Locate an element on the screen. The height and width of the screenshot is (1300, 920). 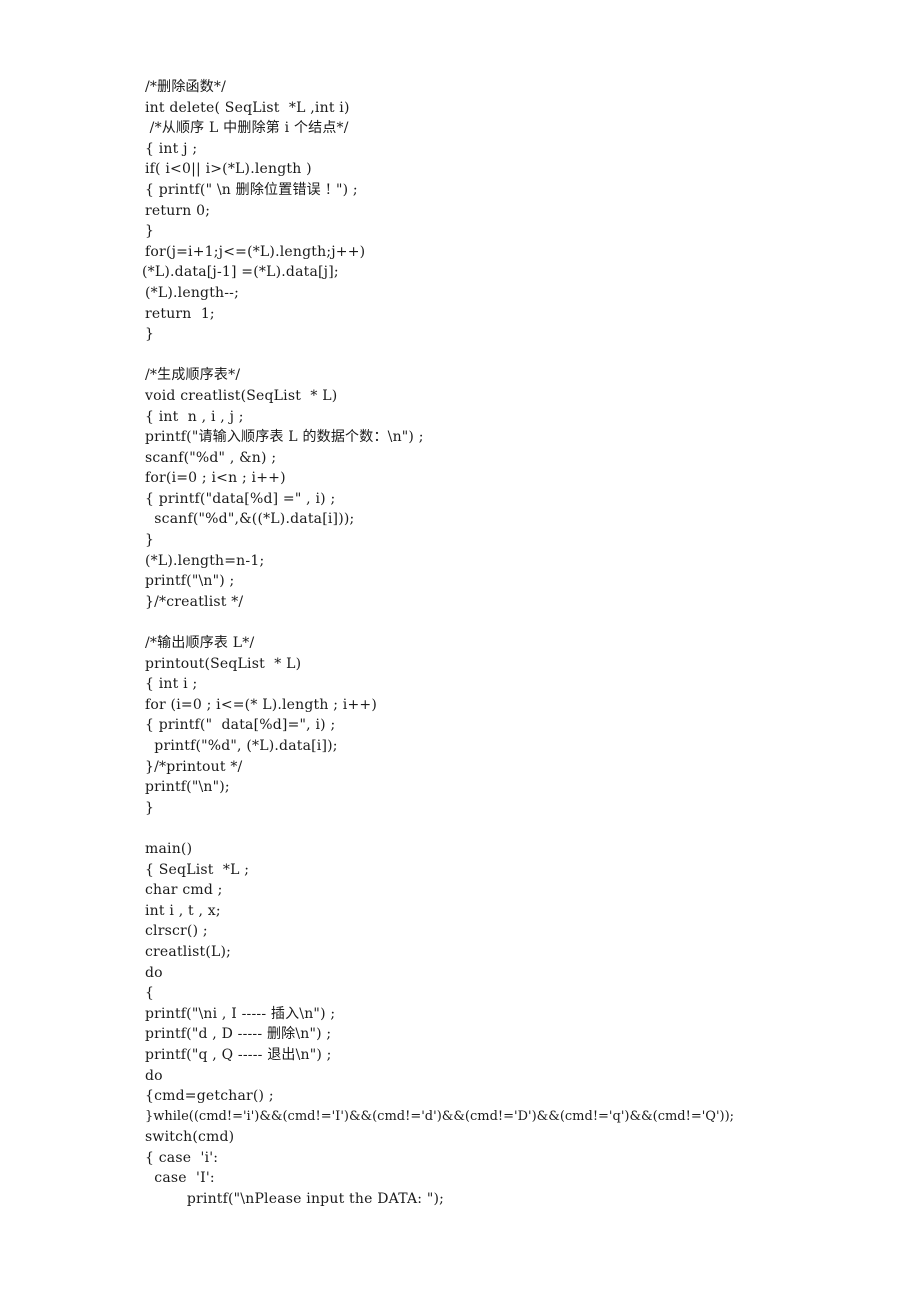
code-line: int delete( SeqList *L ,int i) is located at coordinates (247, 107).